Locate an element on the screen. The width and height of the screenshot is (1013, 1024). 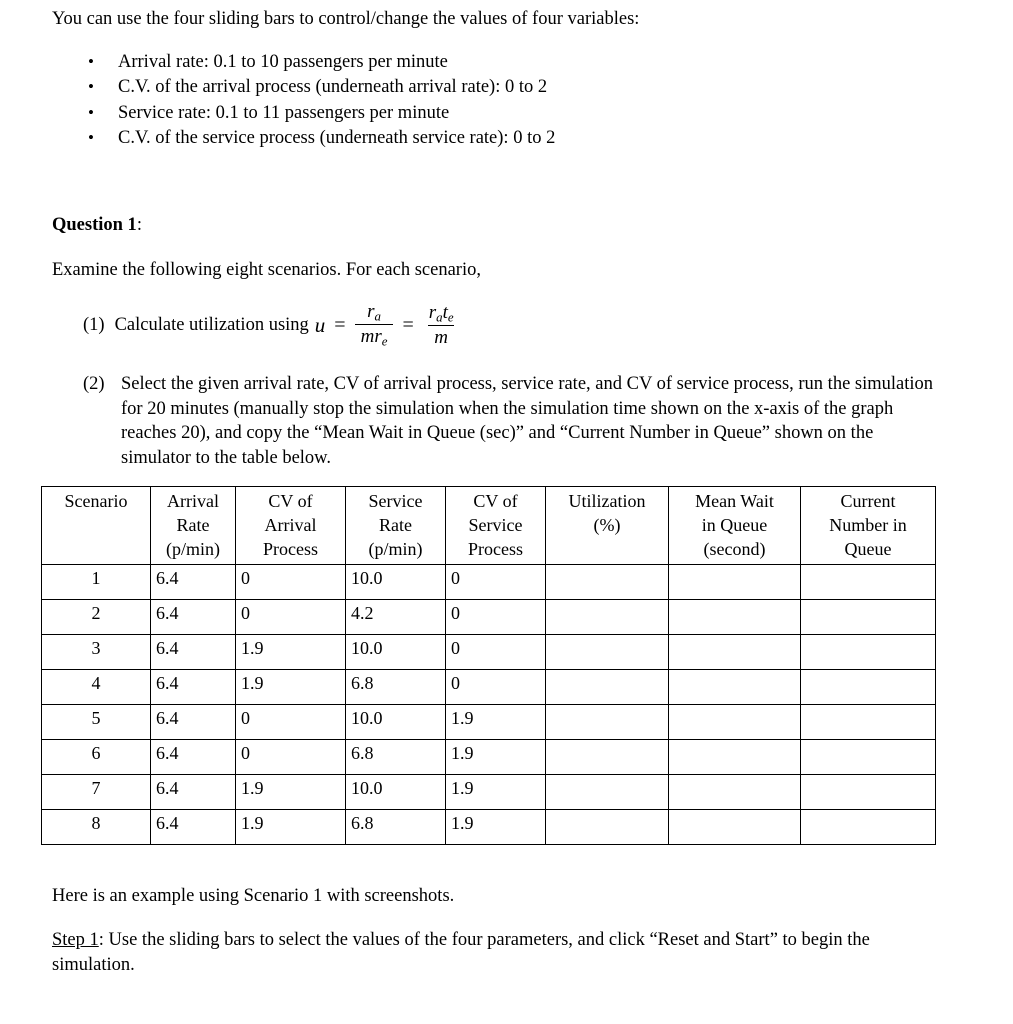
table-row: 2 6.4 0 4.2 0 is located at coordinates (488, 617).